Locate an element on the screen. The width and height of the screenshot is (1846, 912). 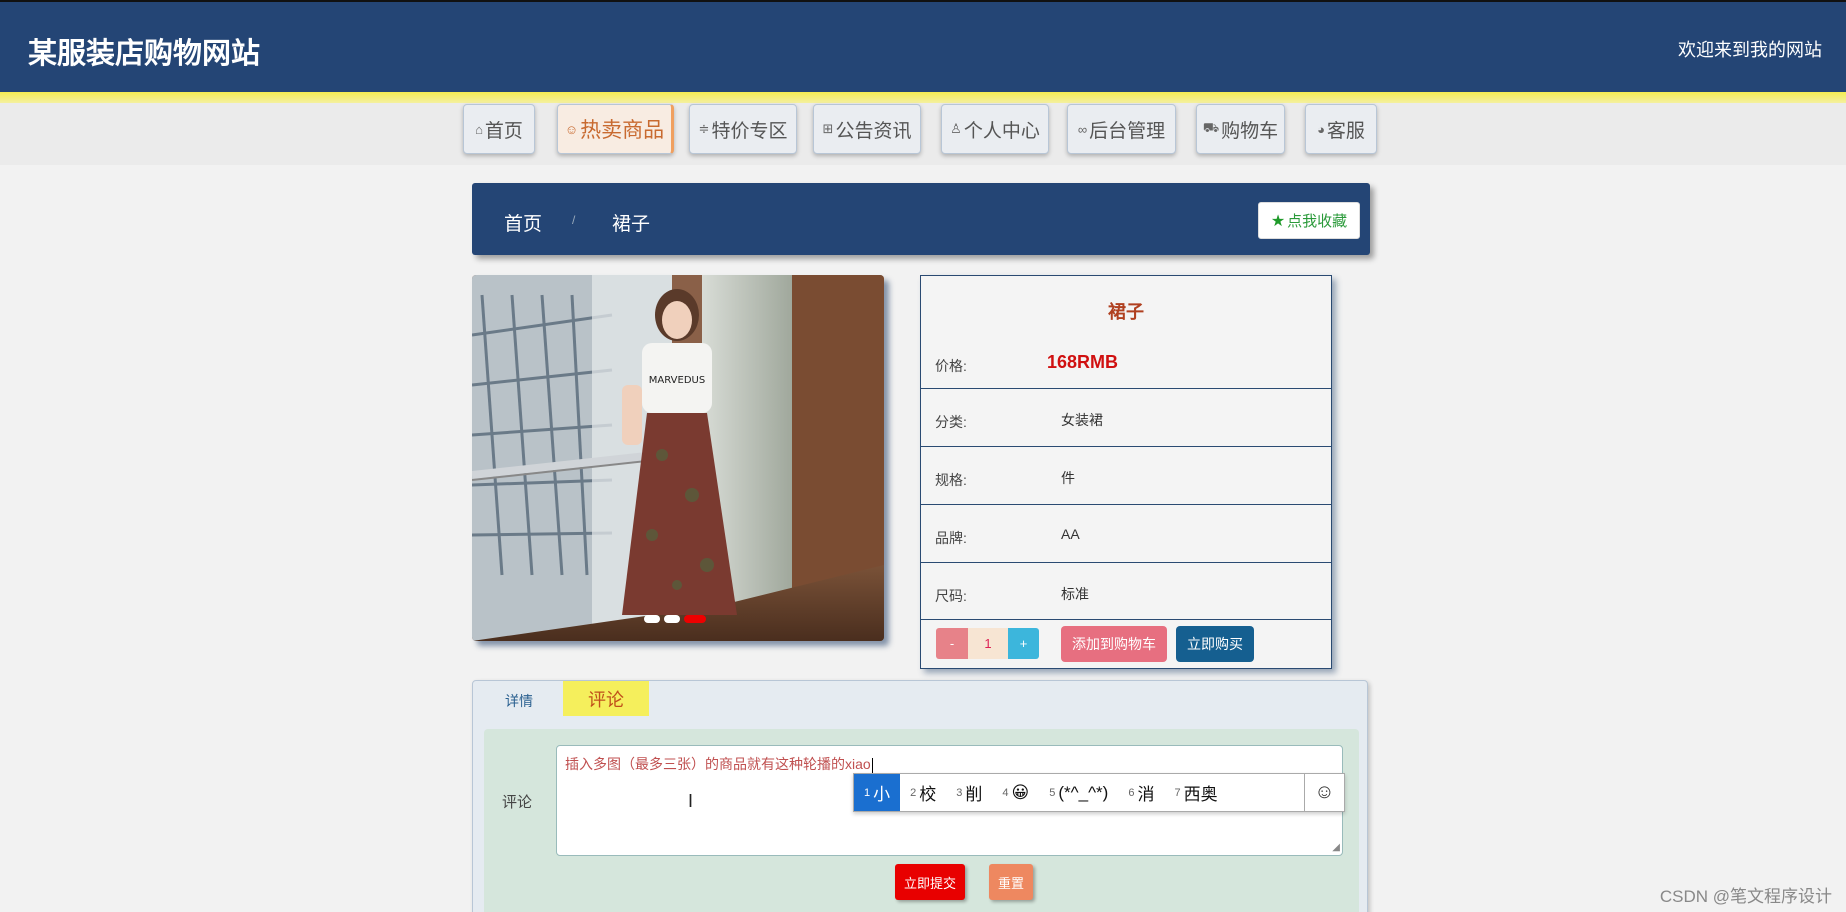
svg-text: MARVEDUS is located at coordinates (677, 380).